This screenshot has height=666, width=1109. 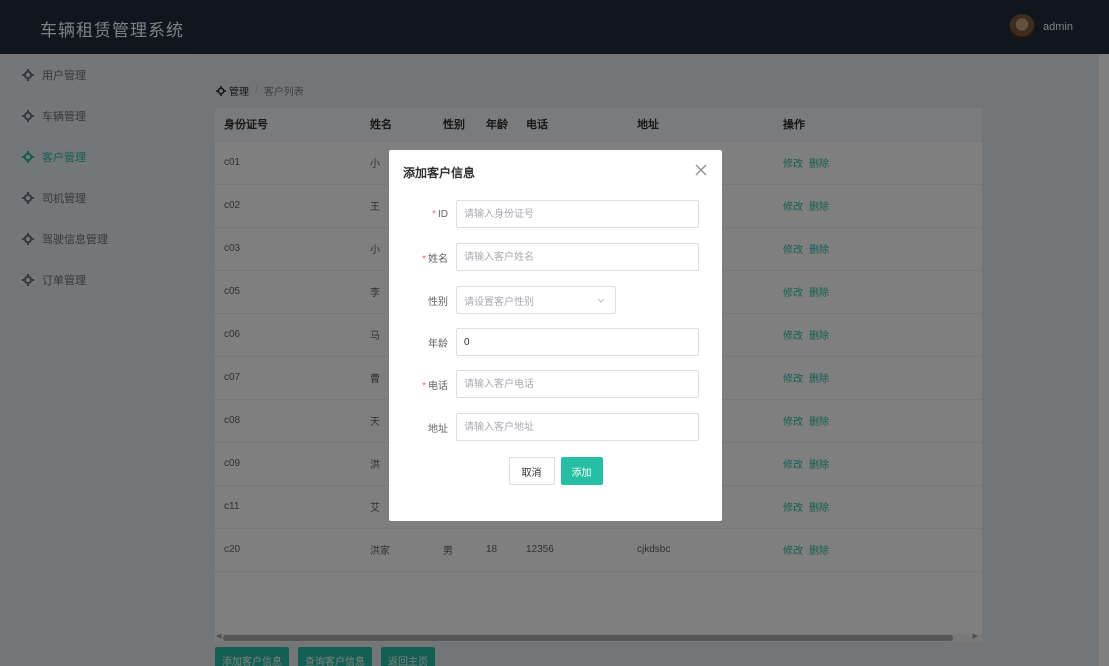 I want to click on form-row-phone: * 电话, so click(x=555, y=384).